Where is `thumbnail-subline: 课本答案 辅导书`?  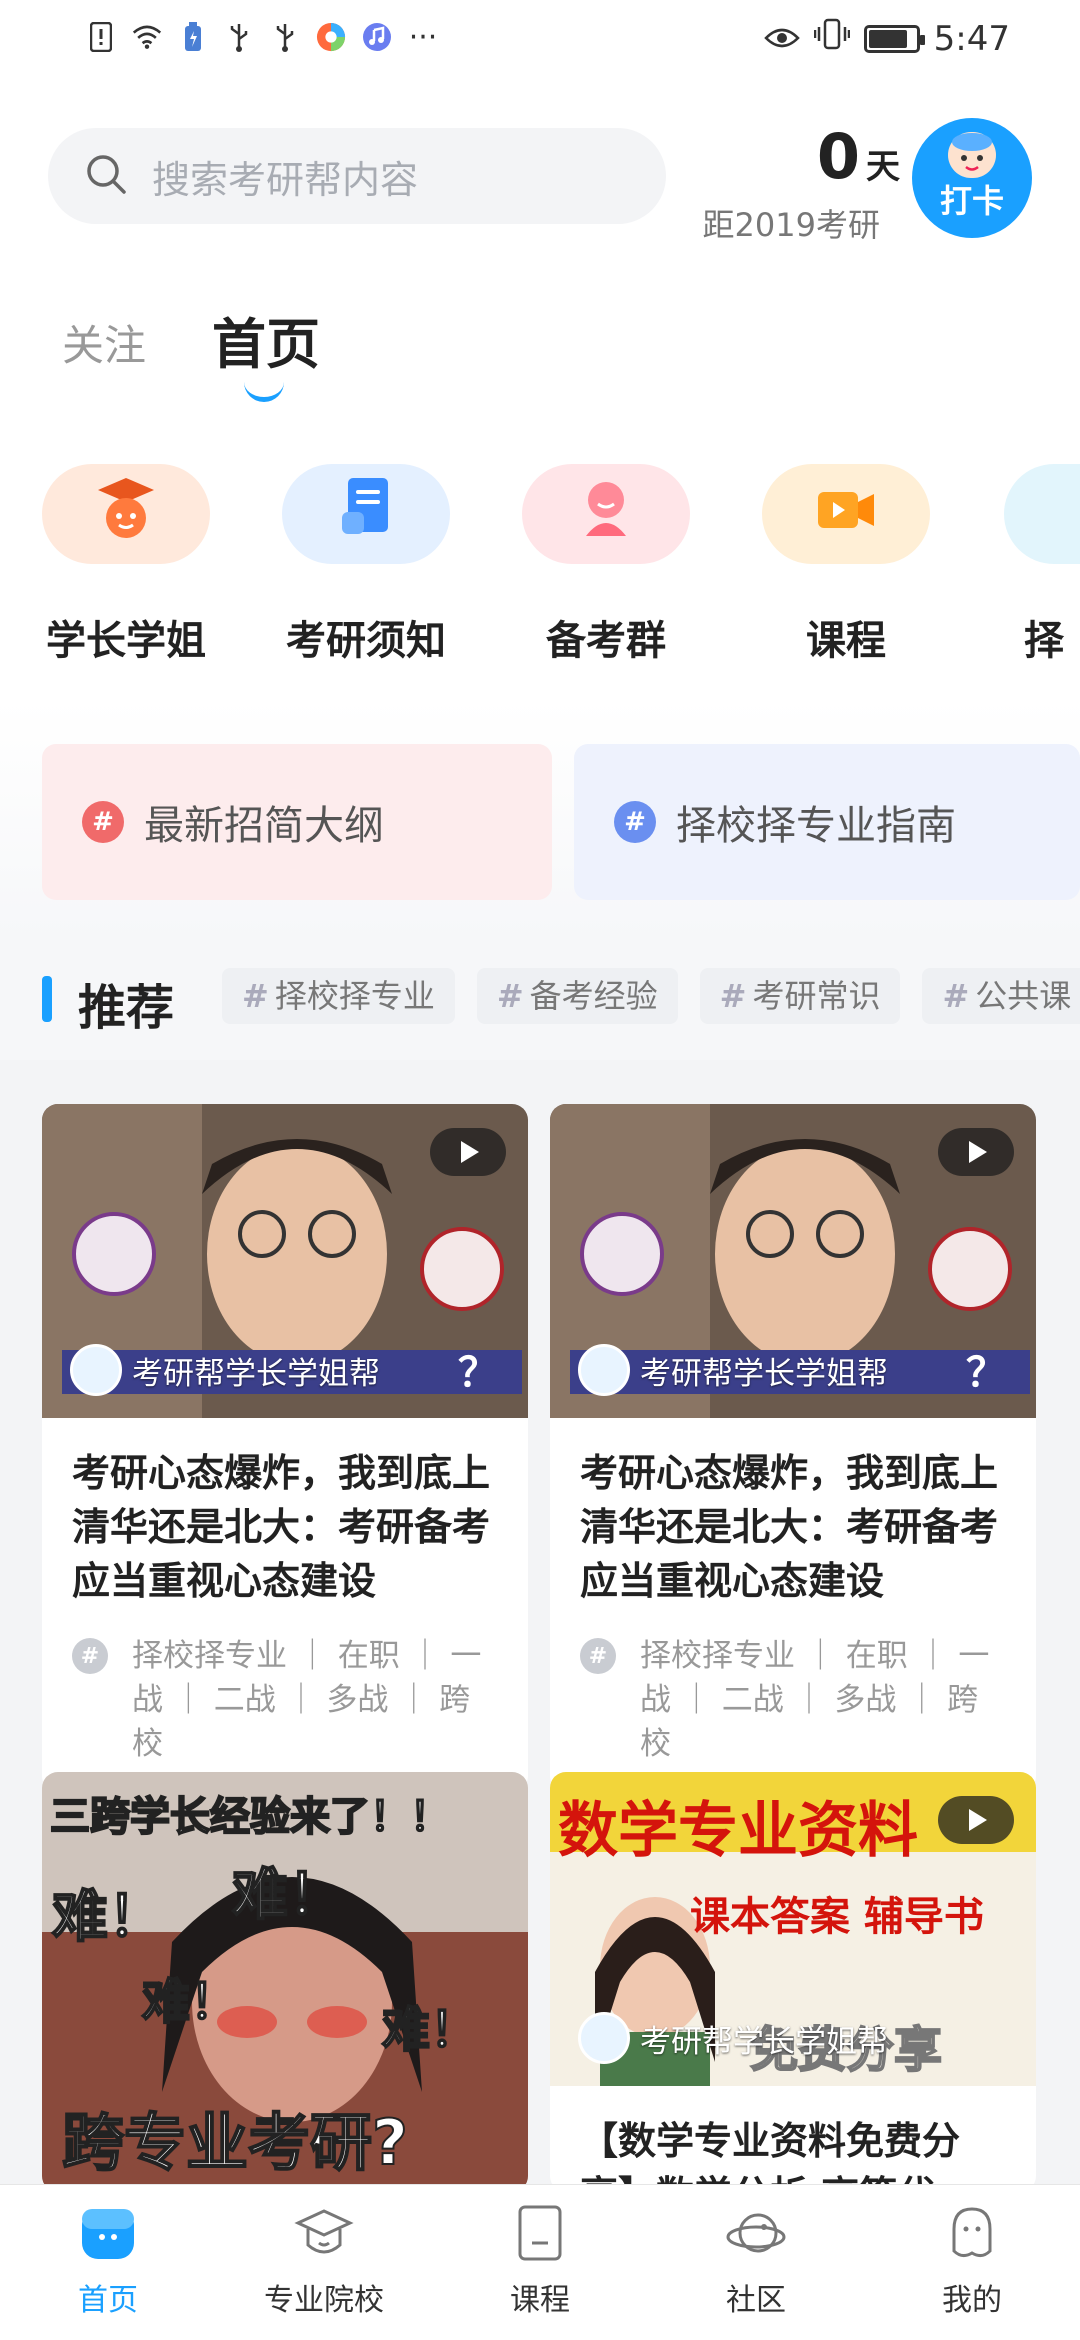
thumbnail-subline: 课本答案 辅导书 is located at coordinates (837, 1917).